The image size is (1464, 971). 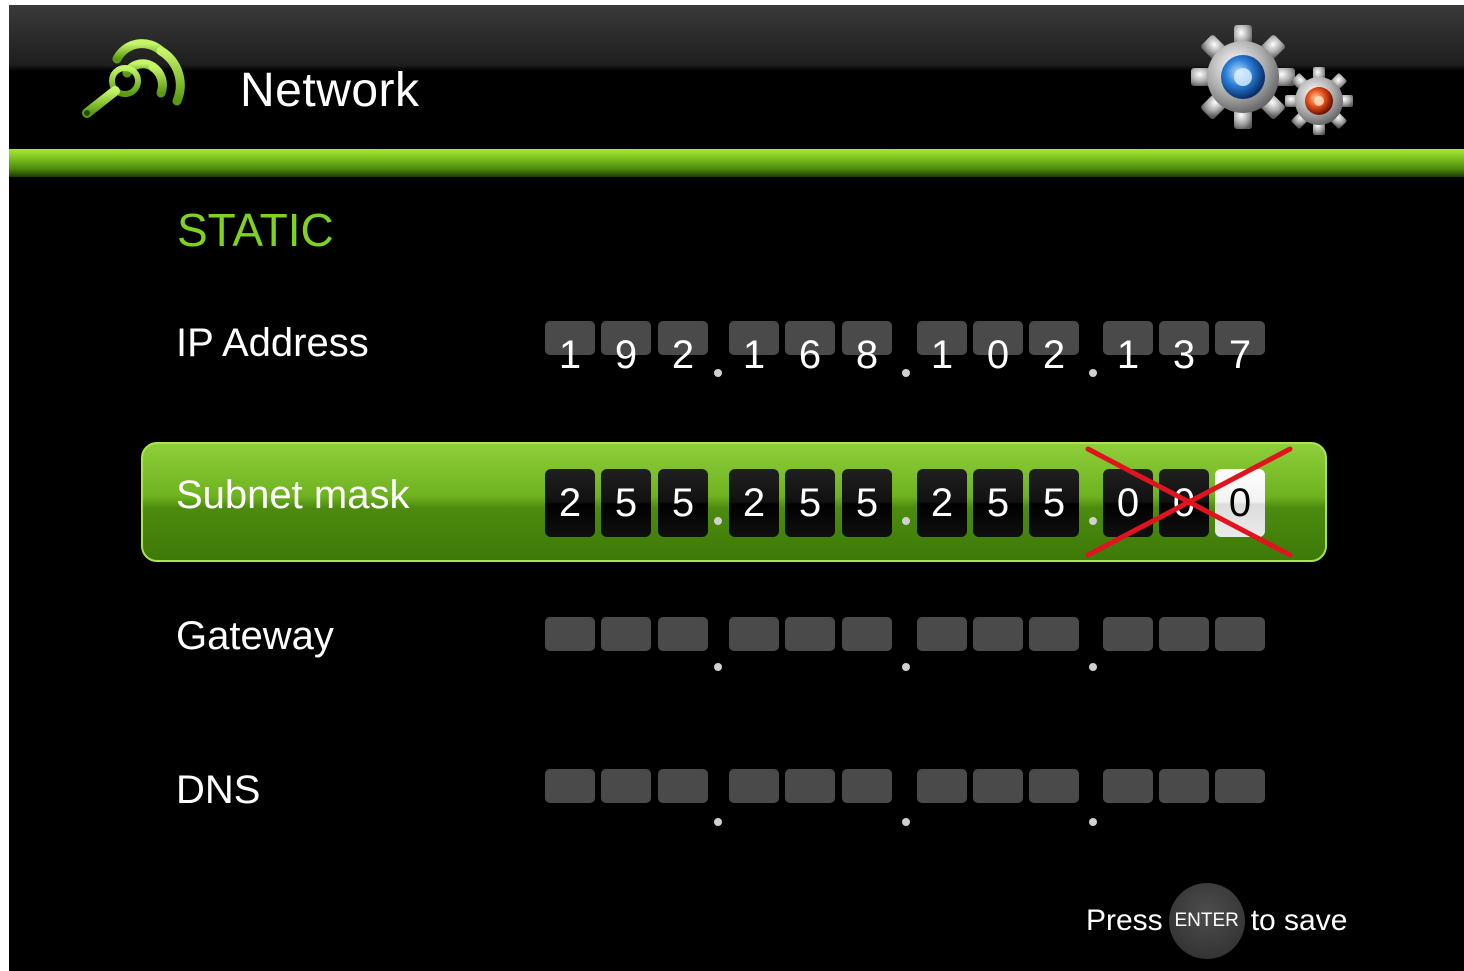 I want to click on page-title: Network, so click(x=330, y=90).